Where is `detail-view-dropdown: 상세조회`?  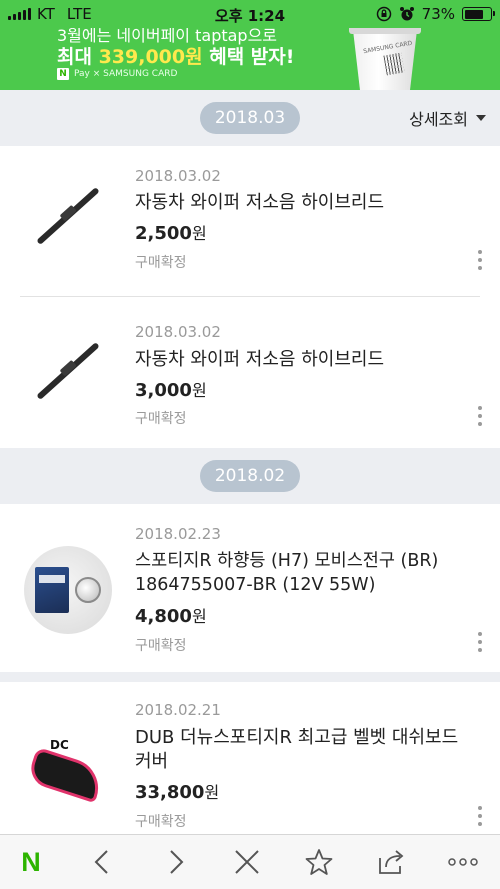 detail-view-dropdown: 상세조회 is located at coordinates (447, 118).